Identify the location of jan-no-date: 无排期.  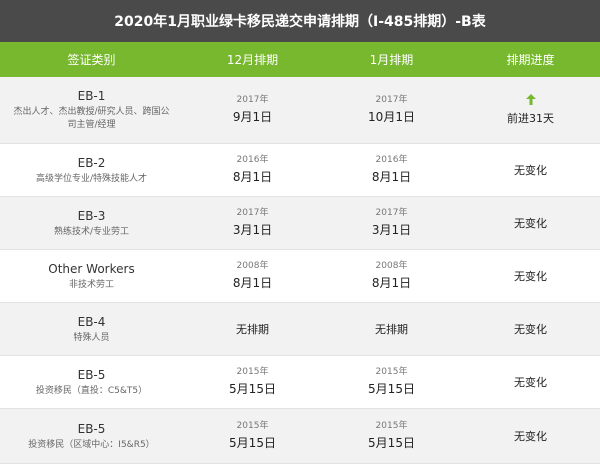
(391, 329).